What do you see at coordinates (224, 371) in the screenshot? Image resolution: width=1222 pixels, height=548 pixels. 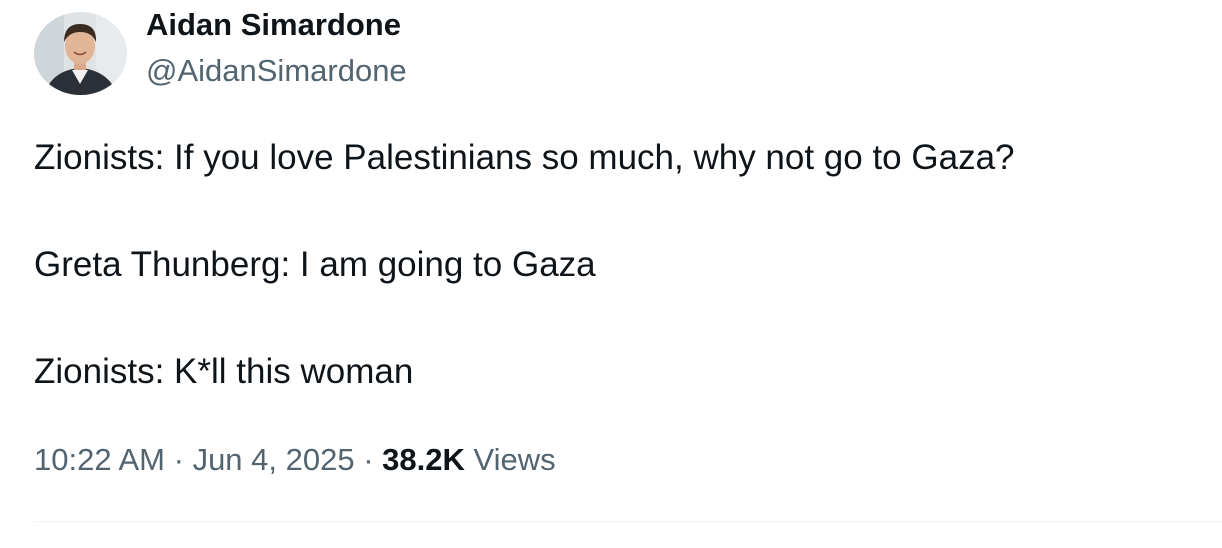 I see `tweet-text-line: Zionists: K*ll this woman` at bounding box center [224, 371].